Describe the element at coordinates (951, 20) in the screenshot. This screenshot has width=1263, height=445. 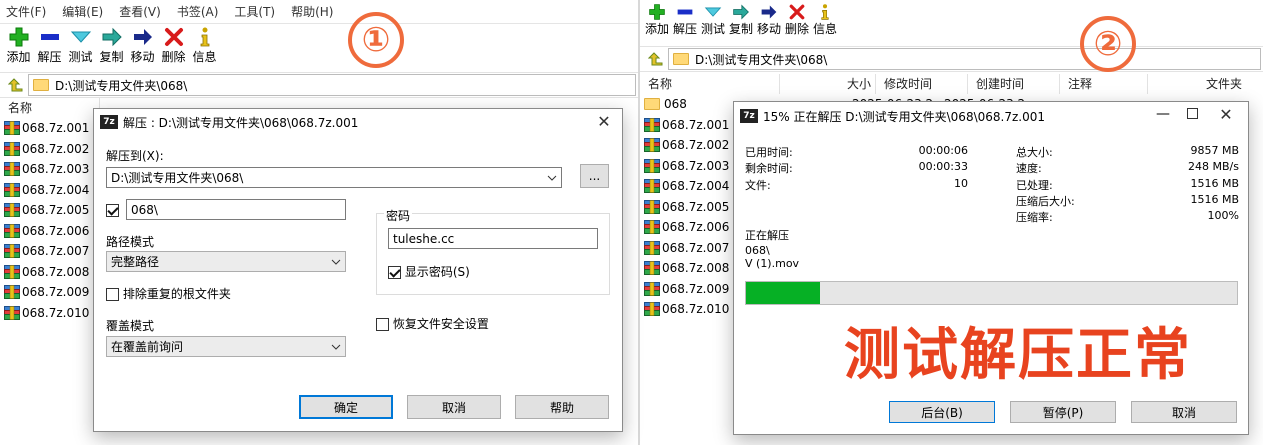
I see `toolbar-right: 添加 解压 测试 复制 移动 删除 信息` at that location.